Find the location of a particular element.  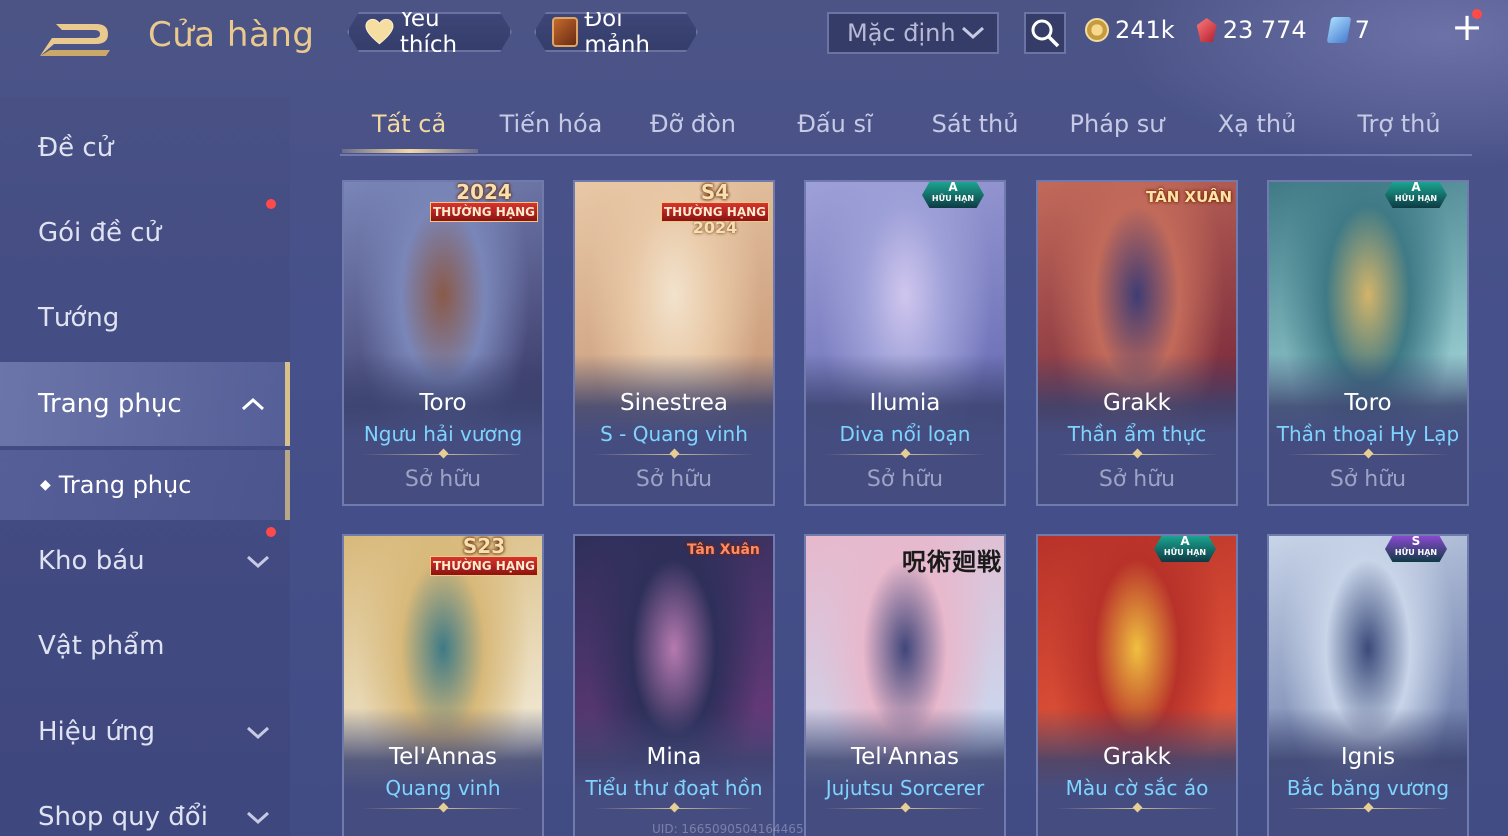

sidebar-item-exchange-shop: Shop quy đổi is located at coordinates (145, 811).